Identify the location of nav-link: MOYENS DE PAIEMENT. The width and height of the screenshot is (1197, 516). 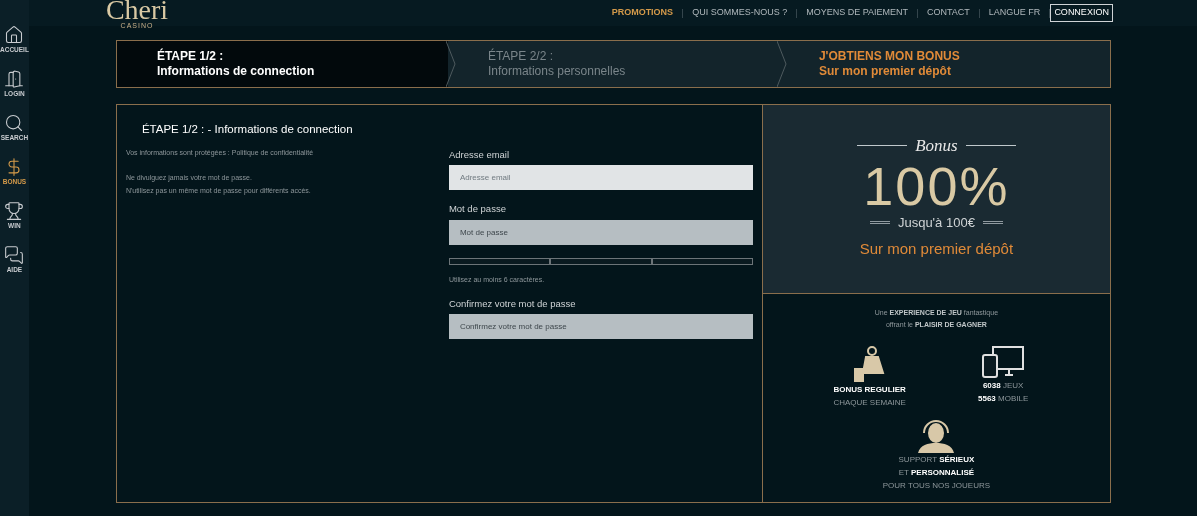
(857, 13).